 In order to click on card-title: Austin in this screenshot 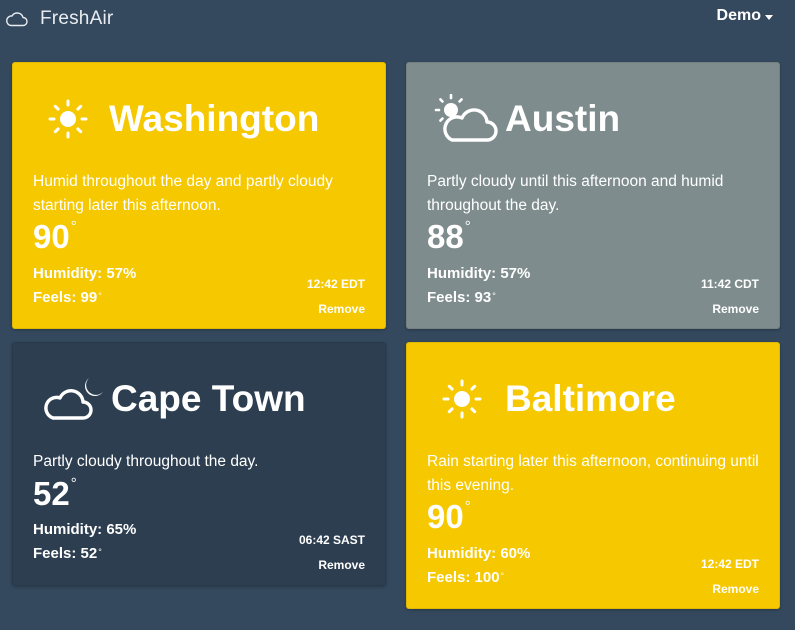, I will do `click(525, 119)`.